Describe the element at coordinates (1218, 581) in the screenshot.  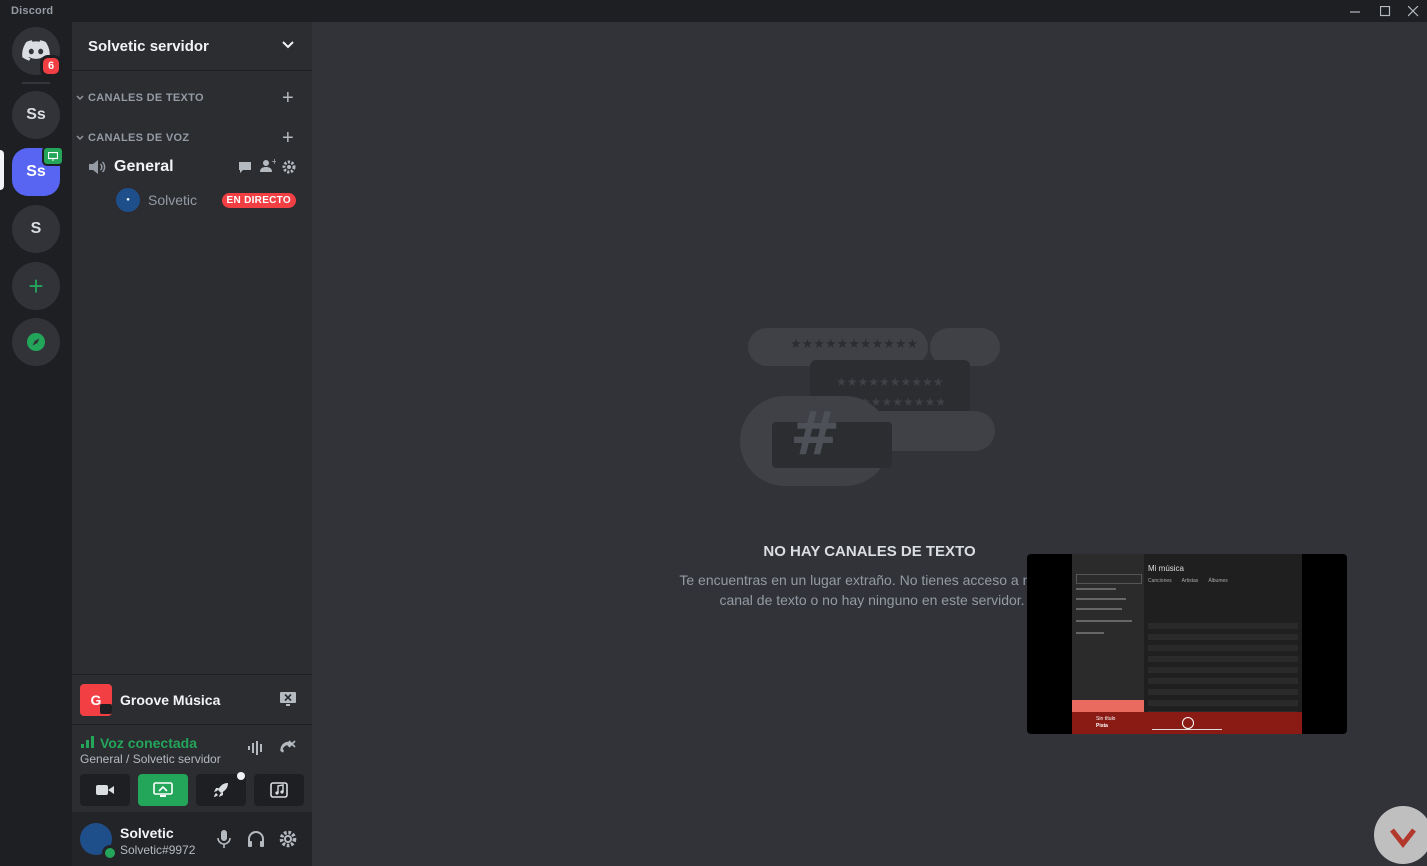
I see `stream-tab: Álbumes` at that location.